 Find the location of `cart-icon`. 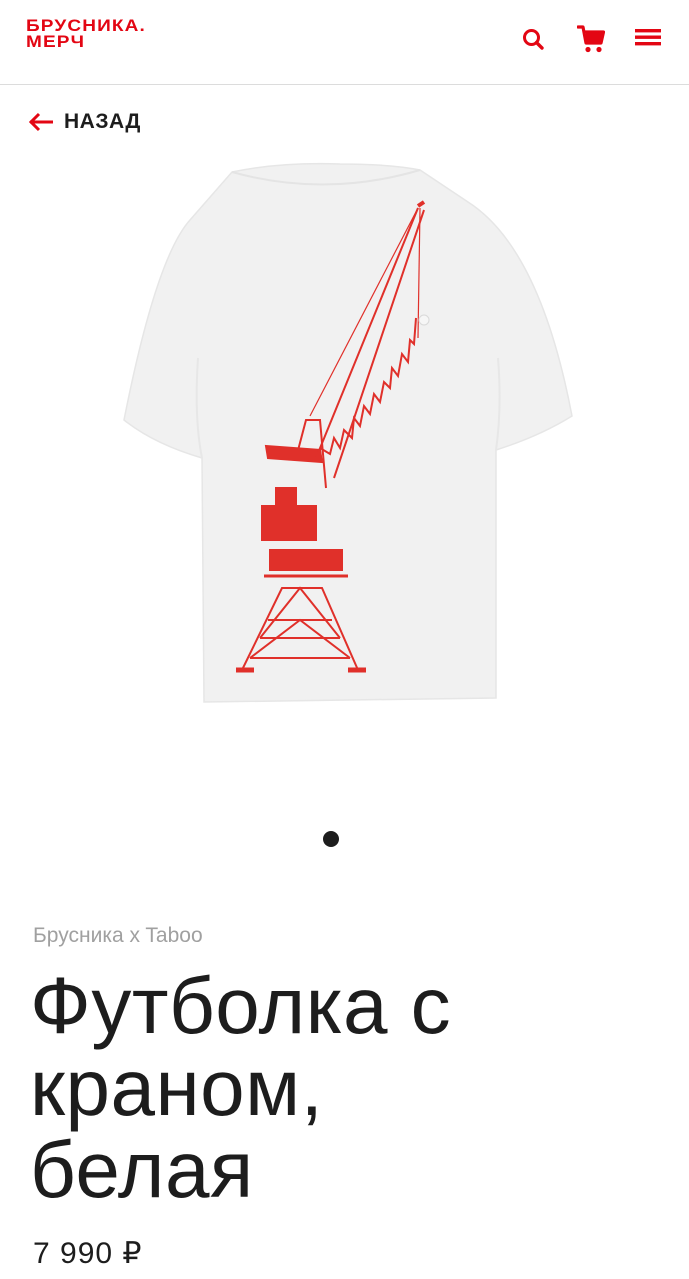

cart-icon is located at coordinates (591, 39).